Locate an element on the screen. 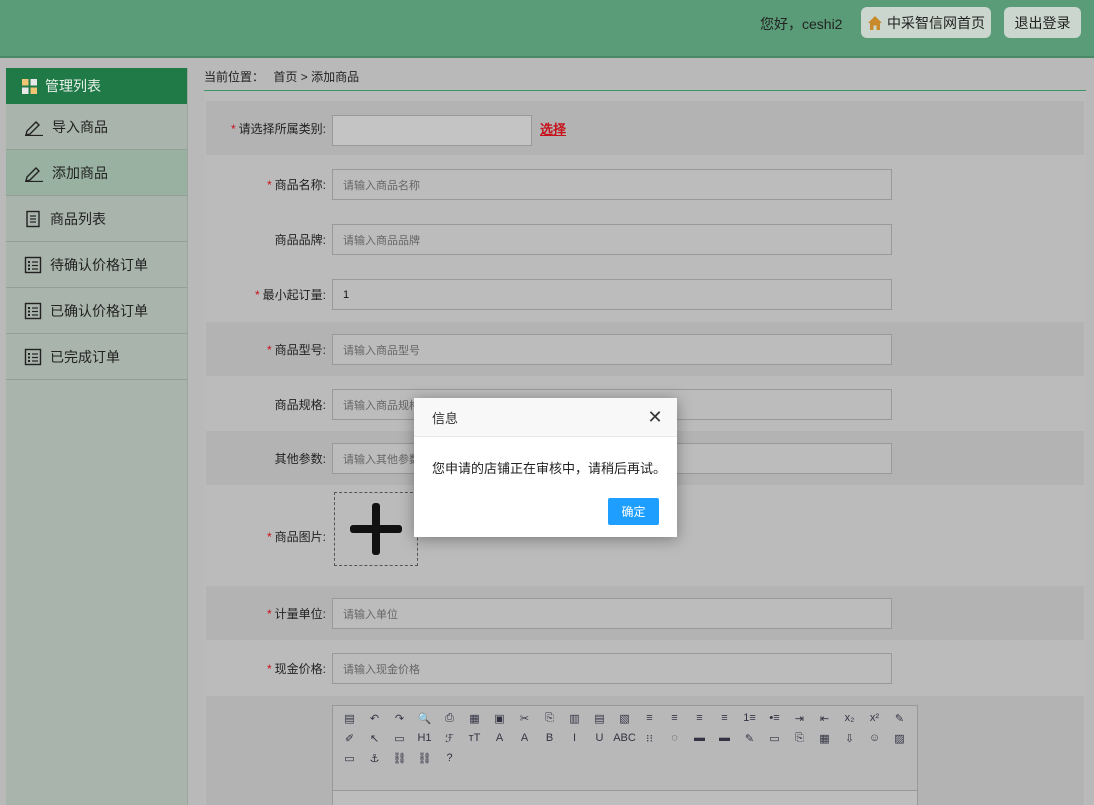 The height and width of the screenshot is (805, 1094). sidebar-item-confirmed-price: 已确认价格订单 is located at coordinates (96, 311).